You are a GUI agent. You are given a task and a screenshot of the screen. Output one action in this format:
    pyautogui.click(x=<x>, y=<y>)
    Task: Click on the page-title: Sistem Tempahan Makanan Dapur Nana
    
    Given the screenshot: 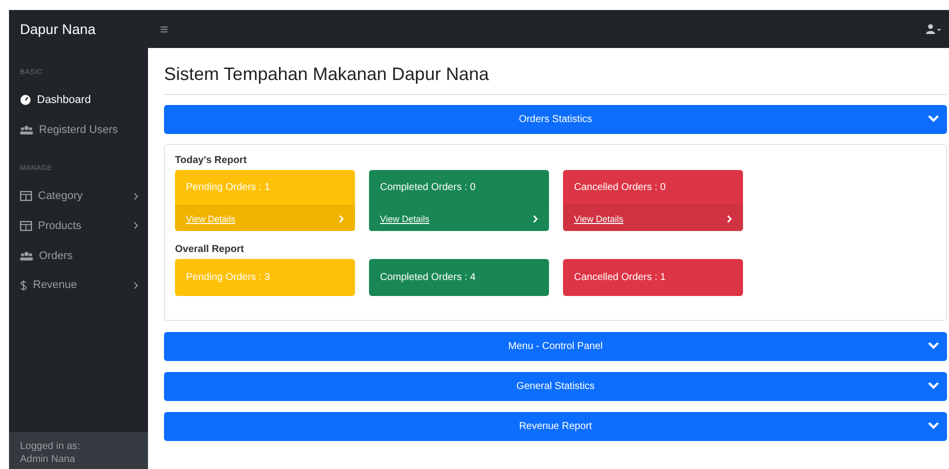 What is the action you would take?
    pyautogui.click(x=555, y=79)
    